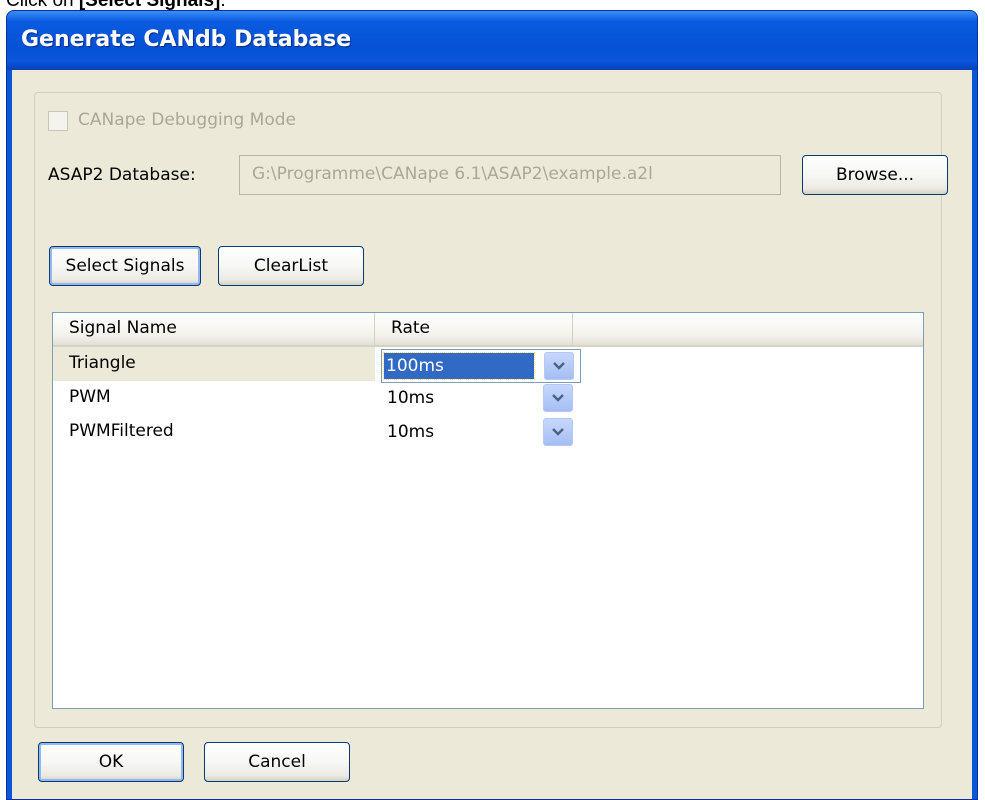 This screenshot has height=800, width=985. I want to click on column-header-signal-name: Signal Name, so click(214, 329).